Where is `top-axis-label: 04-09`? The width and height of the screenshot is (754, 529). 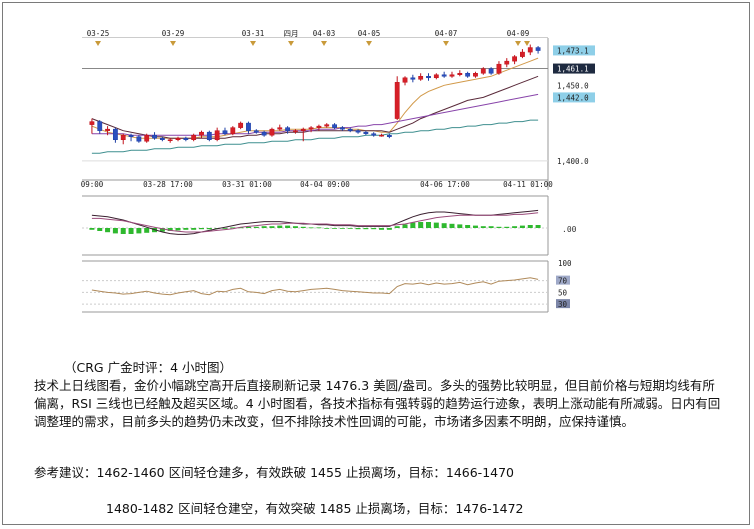 top-axis-label: 04-09 is located at coordinates (518, 33).